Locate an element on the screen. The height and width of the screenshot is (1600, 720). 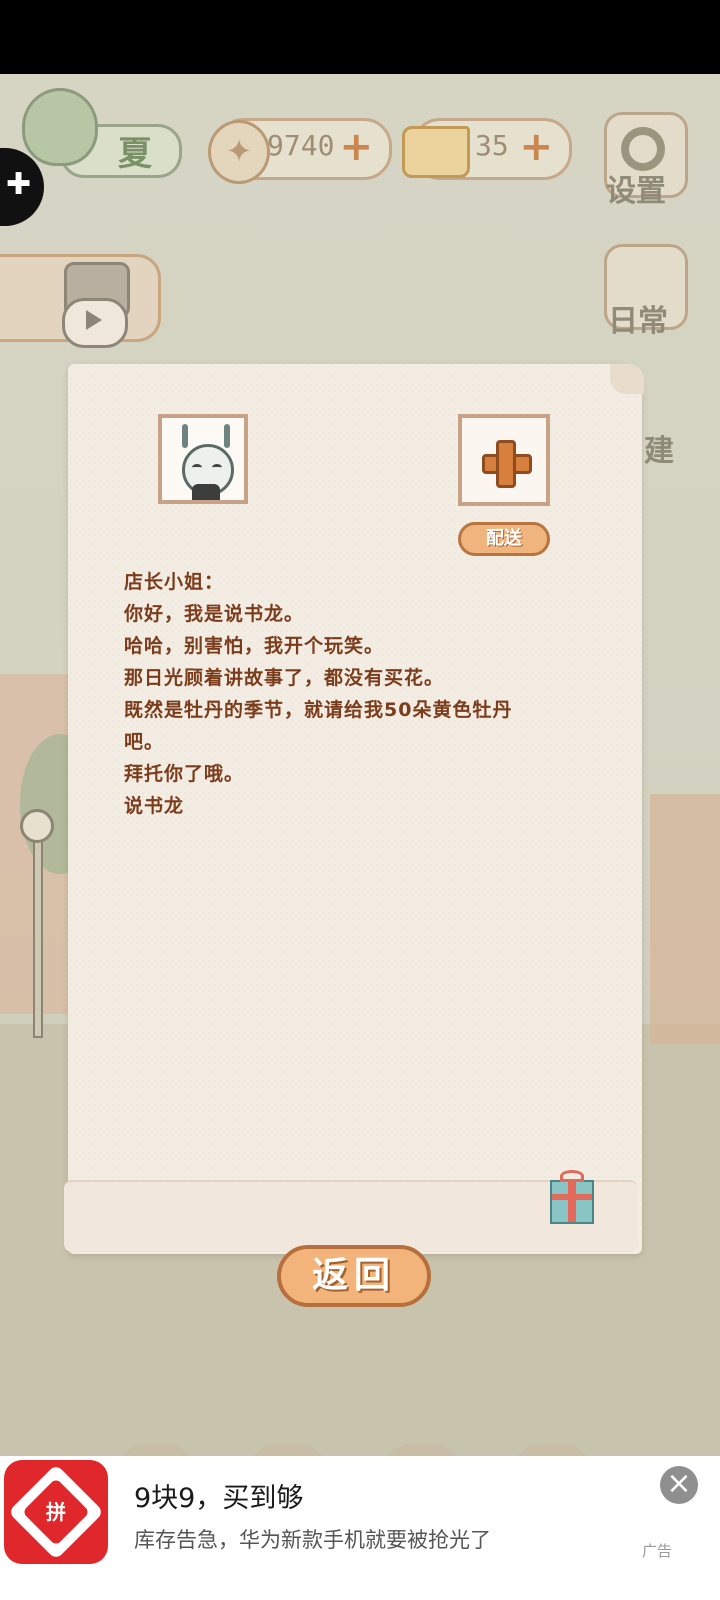
street-lamp-head is located at coordinates (37, 826).